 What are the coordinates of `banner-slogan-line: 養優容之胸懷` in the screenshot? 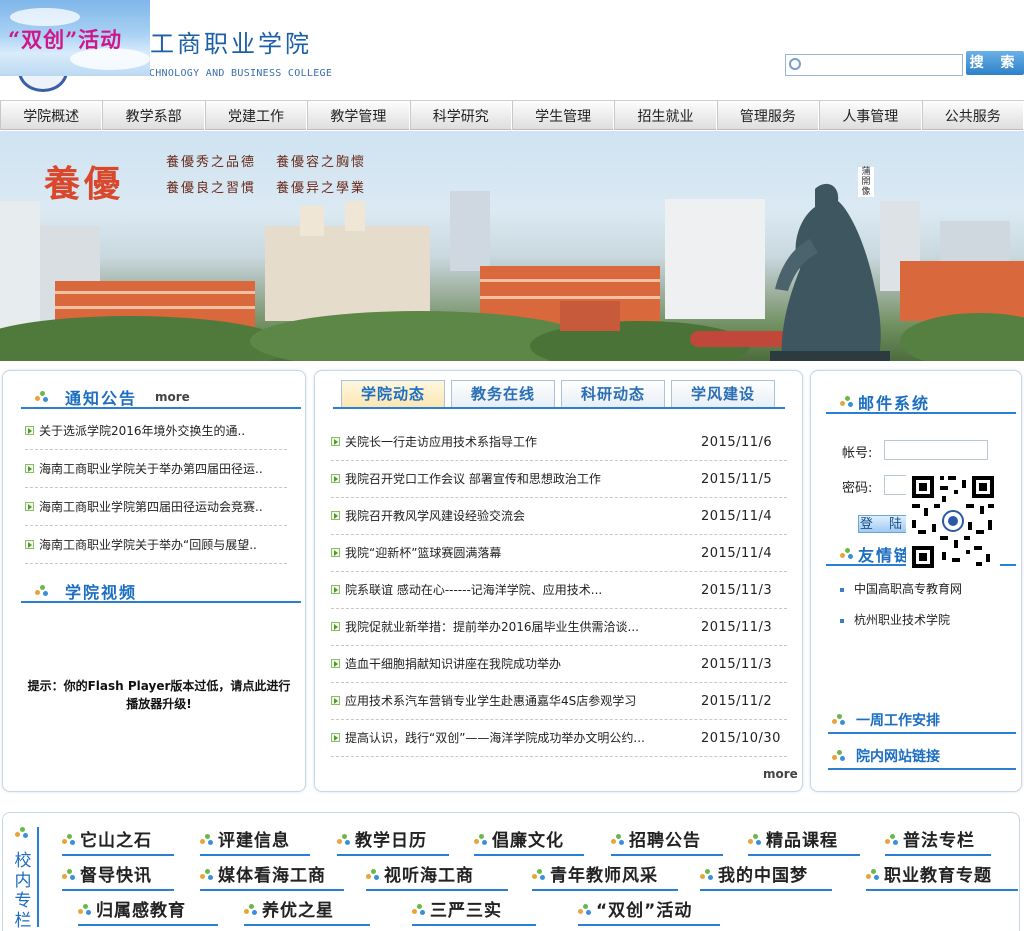 It's located at (321, 162).